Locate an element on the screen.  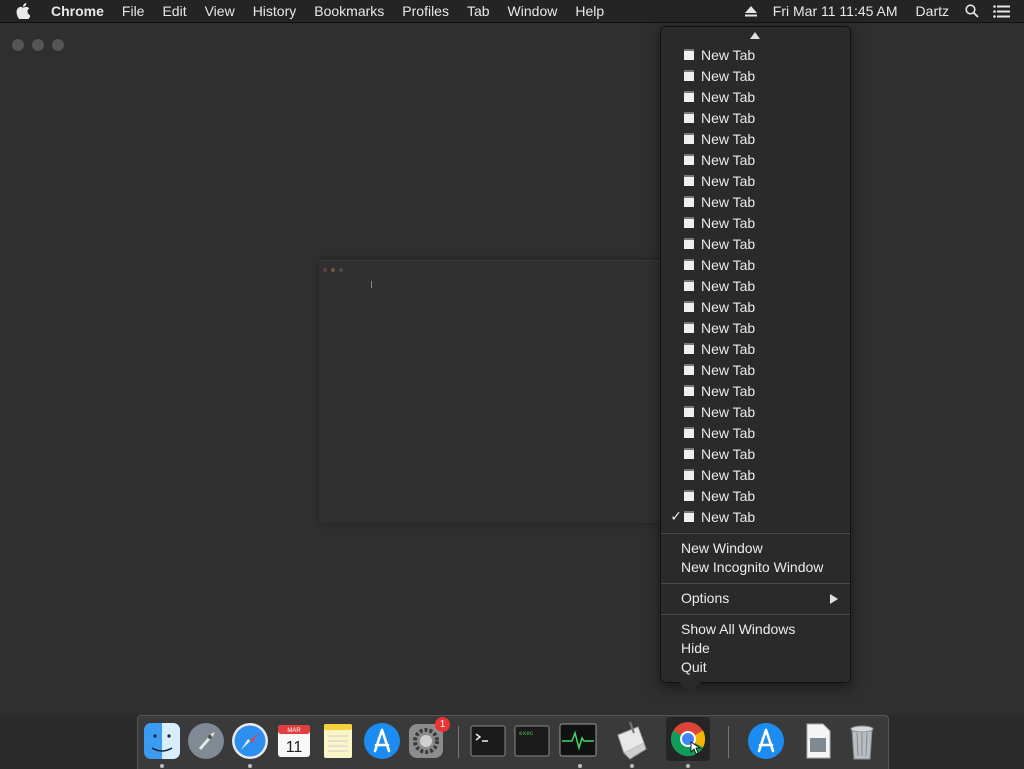
document-stack-icon is located at coordinates (818, 741).